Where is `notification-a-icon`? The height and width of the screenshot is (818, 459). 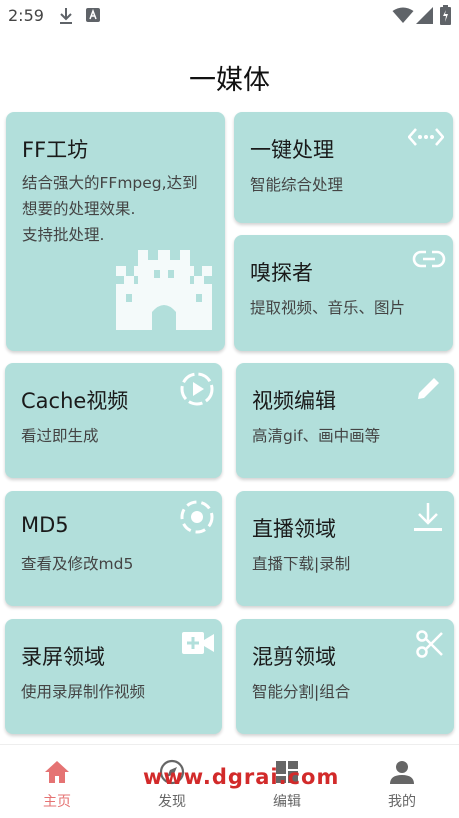
notification-a-icon is located at coordinates (93, 15).